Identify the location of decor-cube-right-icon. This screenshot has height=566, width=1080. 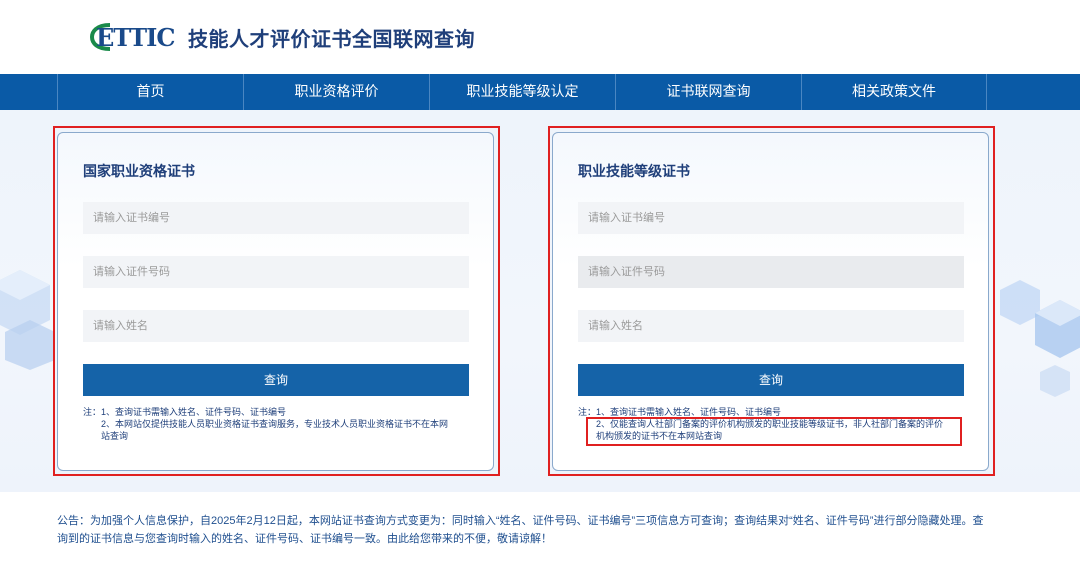
(1040, 338).